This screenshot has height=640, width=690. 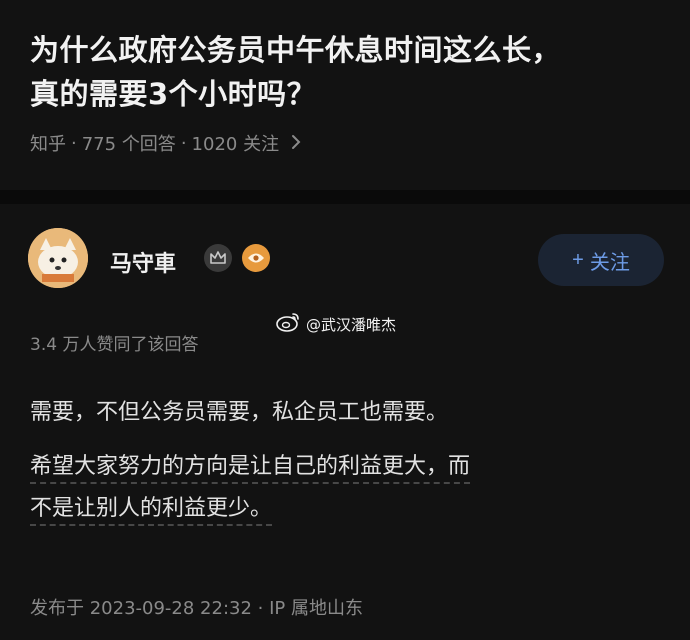 I want to click on answer-paragraph-2-line-1: 希望大家努力的方向是让自己的利益更大，而, so click(x=250, y=469).